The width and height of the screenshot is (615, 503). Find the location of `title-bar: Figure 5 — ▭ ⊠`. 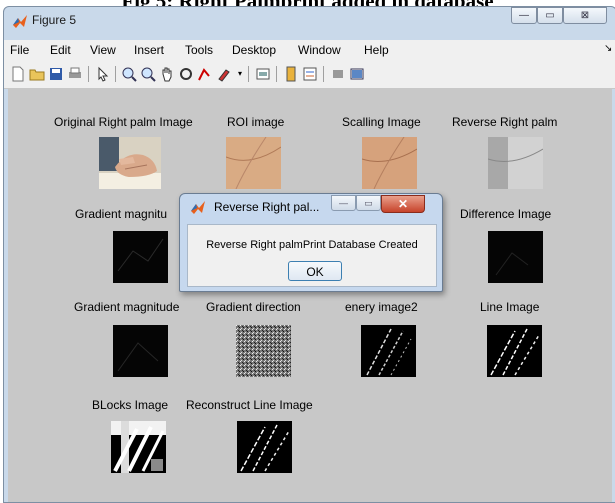

title-bar: Figure 5 — ▭ ⊠ is located at coordinates (309, 21).